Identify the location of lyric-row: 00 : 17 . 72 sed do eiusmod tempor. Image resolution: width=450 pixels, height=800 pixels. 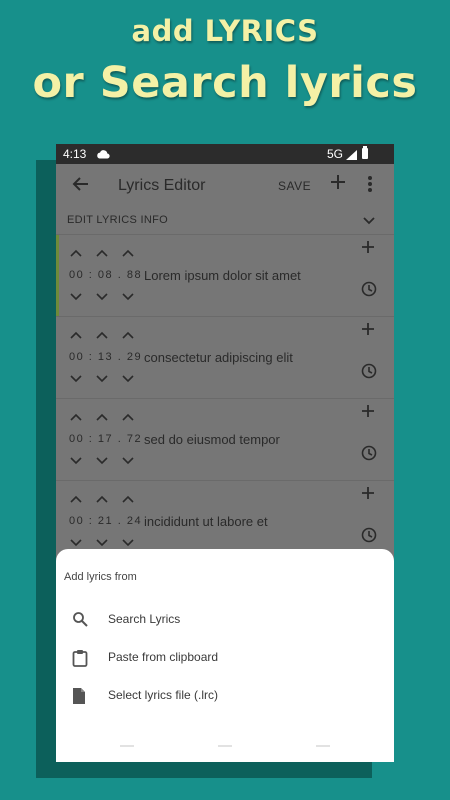
(225, 439).